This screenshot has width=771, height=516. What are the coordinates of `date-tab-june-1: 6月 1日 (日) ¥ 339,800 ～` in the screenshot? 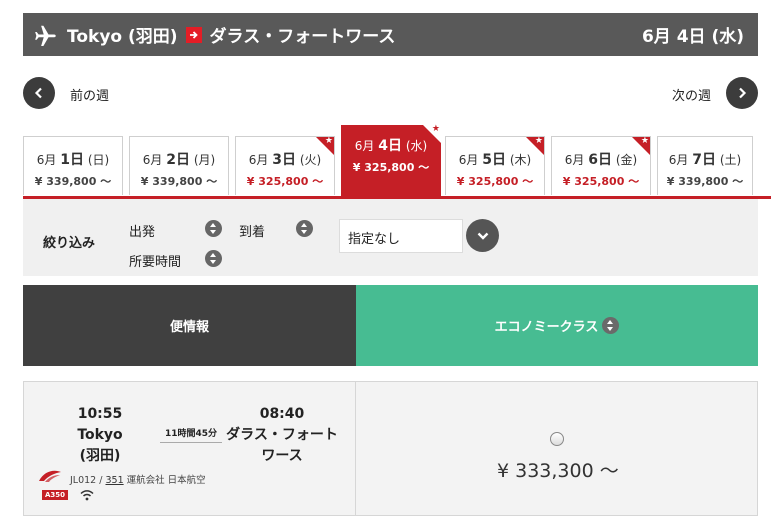 It's located at (73, 165).